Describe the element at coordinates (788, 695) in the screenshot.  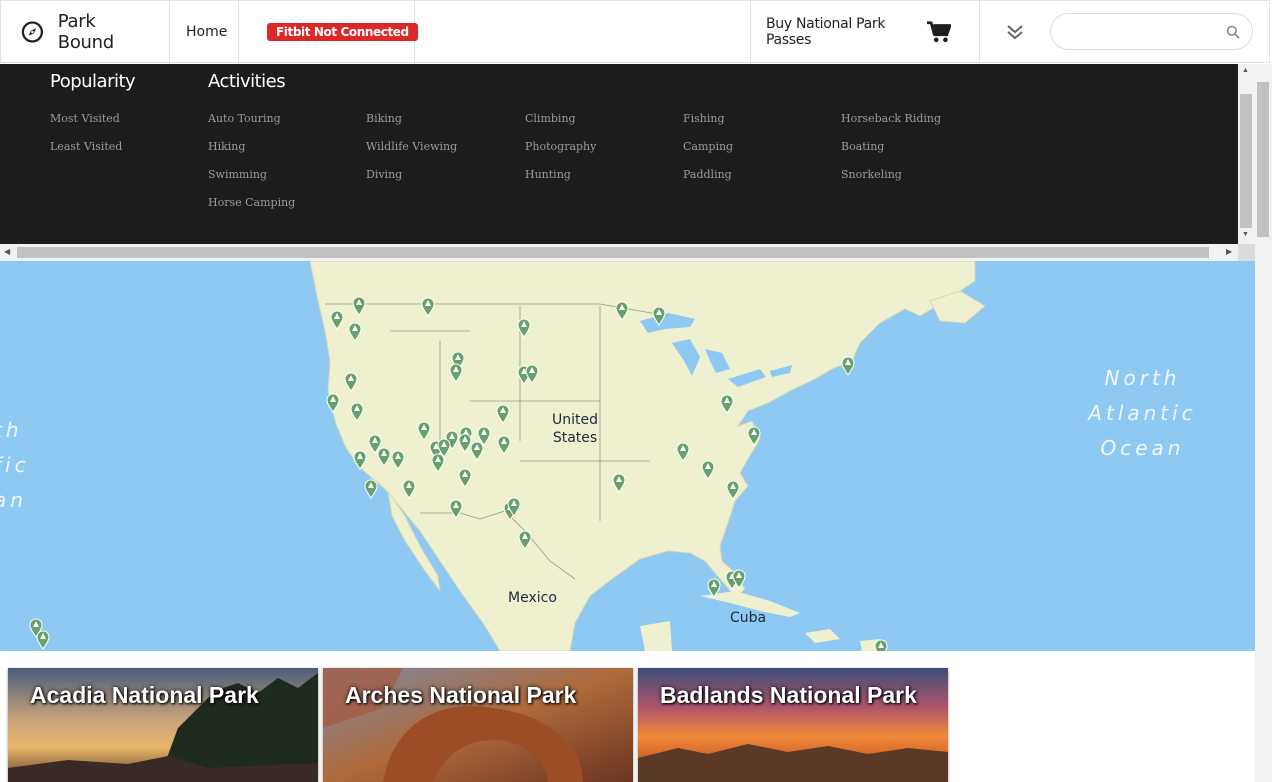
I see `park-card-title: Badlands National Park` at that location.